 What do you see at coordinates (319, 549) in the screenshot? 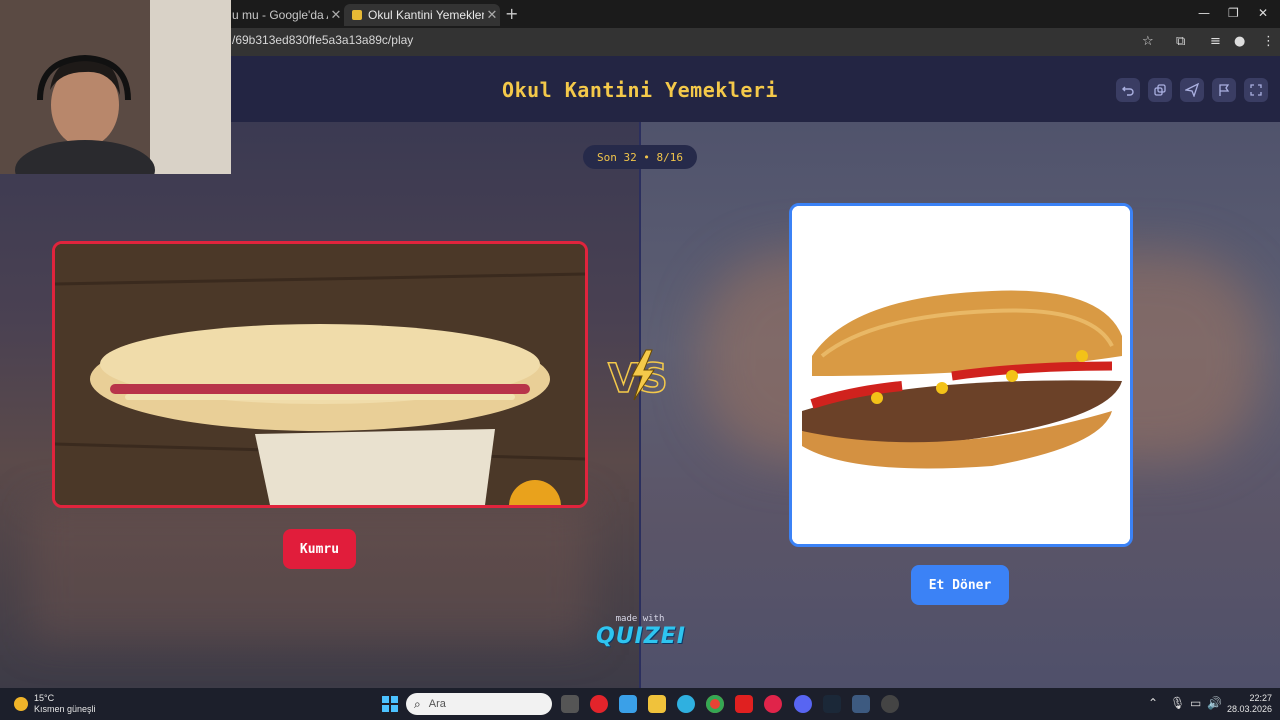
I see `kumru-choice-button: Kumru` at bounding box center [319, 549].